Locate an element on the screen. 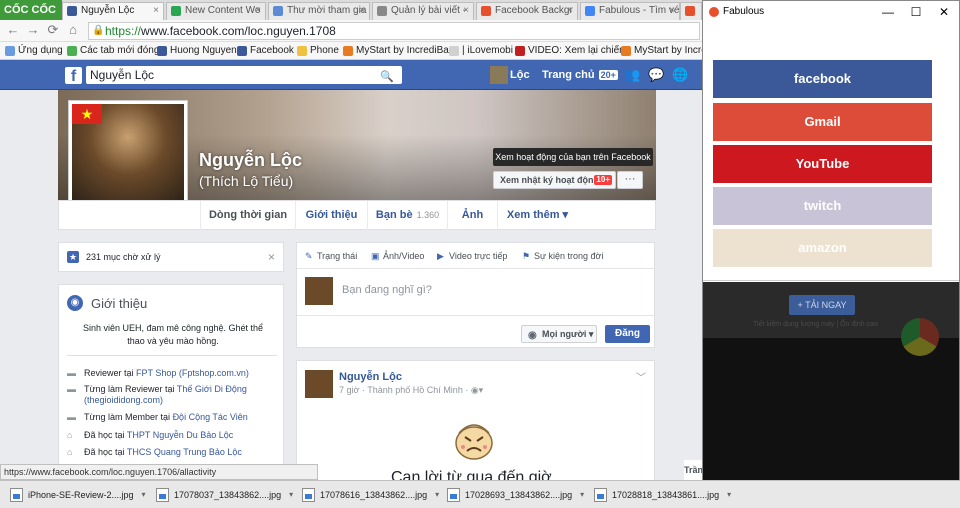 Image resolution: width=960 pixels, height=508 pixels. bookmark-label: Các tab mới đóng is located at coordinates (120, 50).